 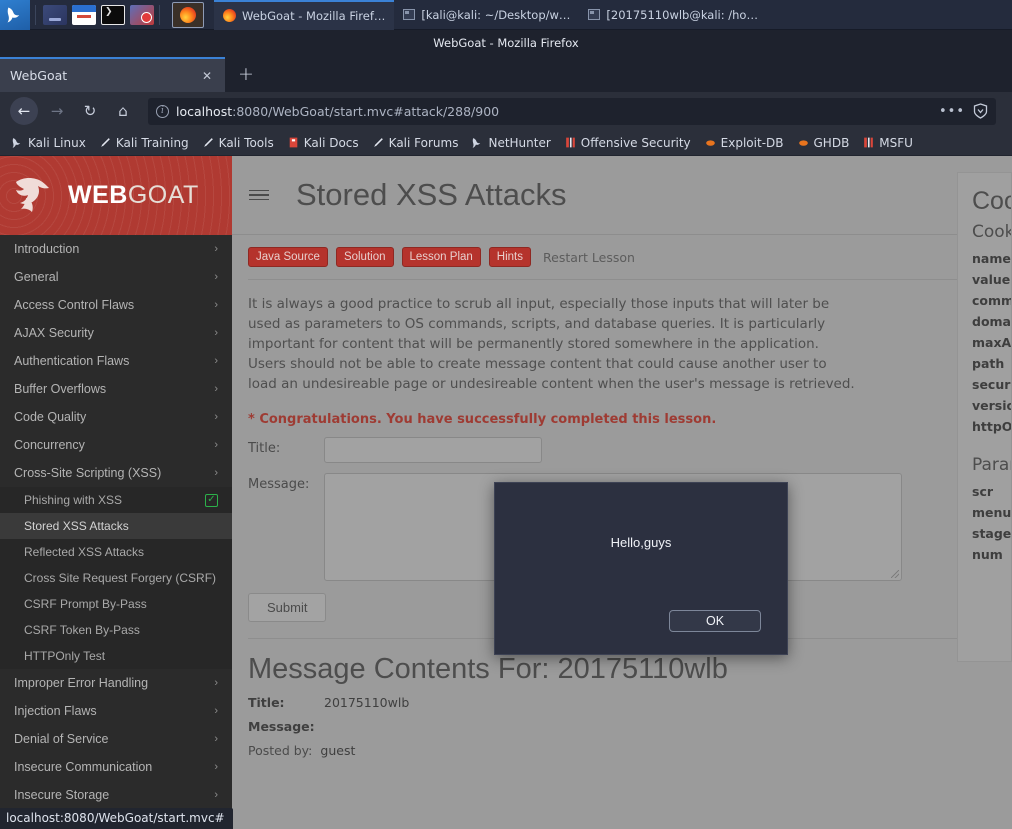 I want to click on sidebar-item-improper-error-handling: Improper Error Handling ›, so click(x=116, y=683).